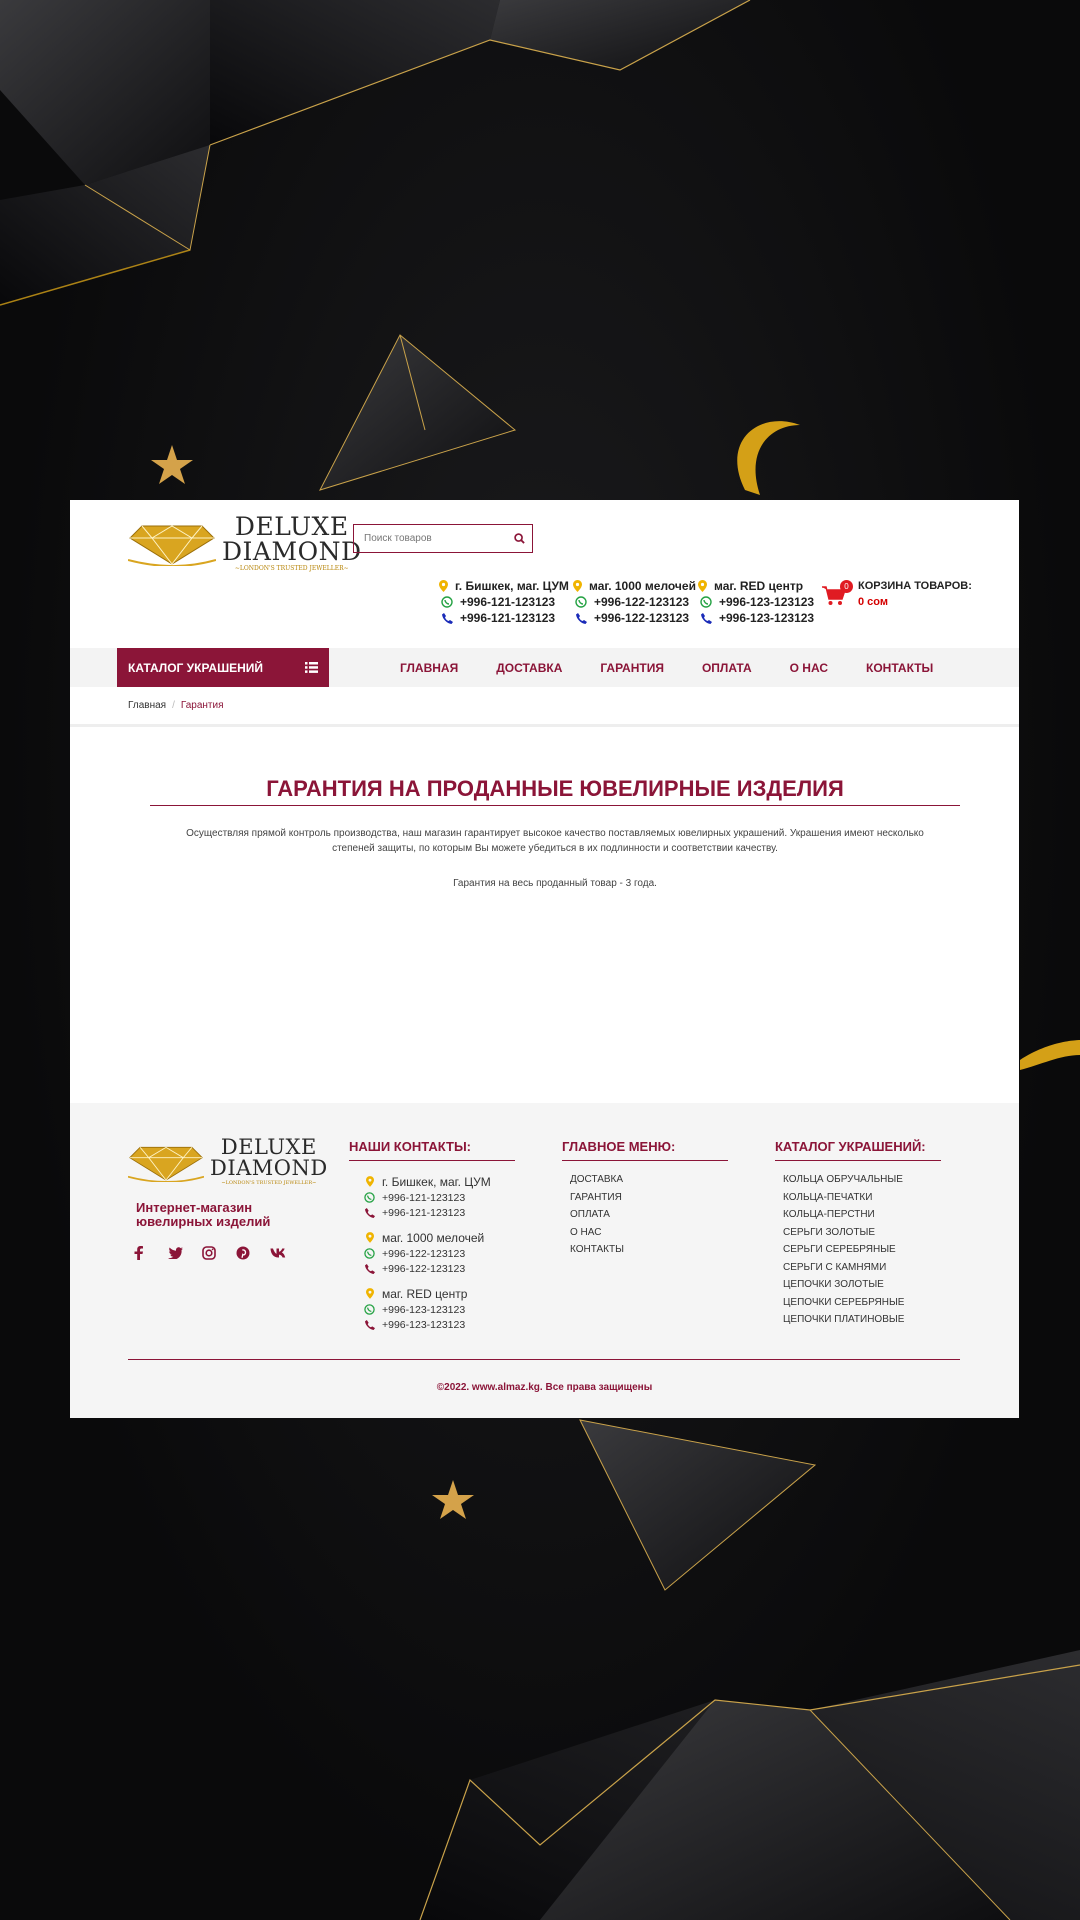 This screenshot has height=1920, width=1080. Describe the element at coordinates (544, 1387) in the screenshot. I see `copyright-text: ©2022. www.almaz.kg. Все права защищены` at that location.